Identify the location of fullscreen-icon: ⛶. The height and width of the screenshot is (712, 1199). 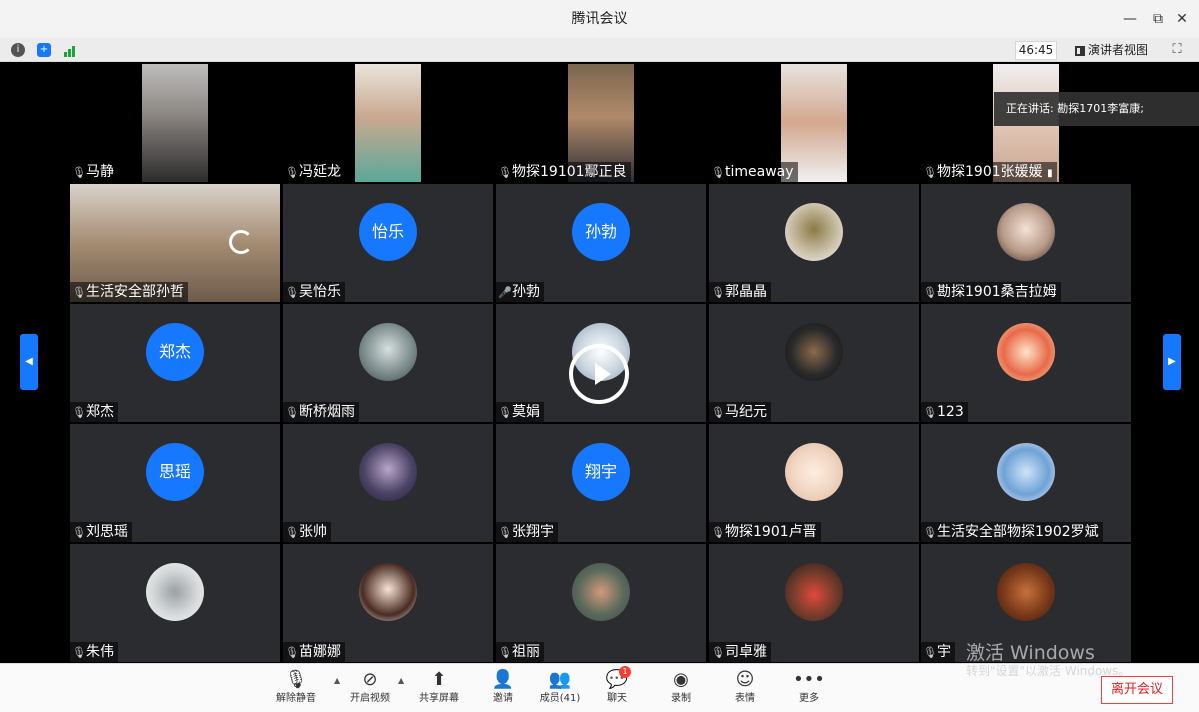
(1177, 50).